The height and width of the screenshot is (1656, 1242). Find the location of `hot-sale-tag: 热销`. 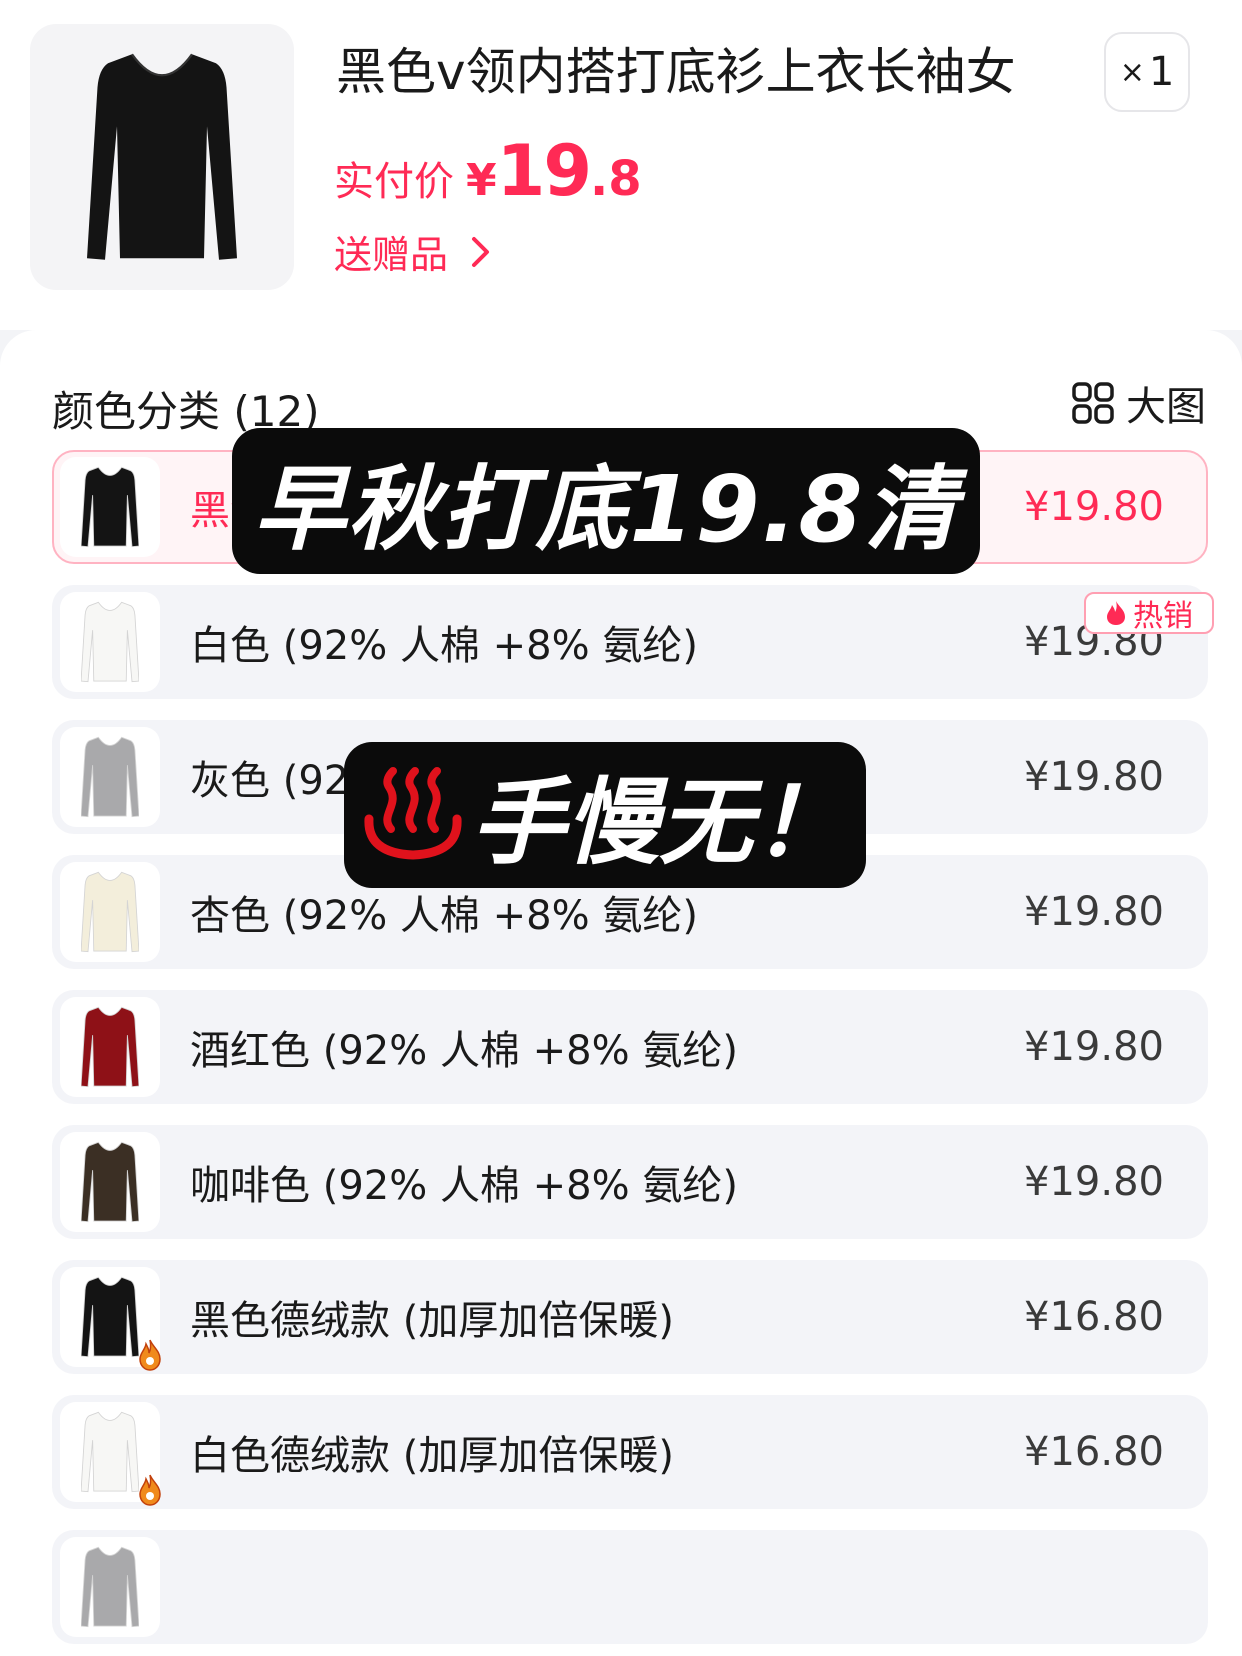

hot-sale-tag: 热销 is located at coordinates (1149, 613).